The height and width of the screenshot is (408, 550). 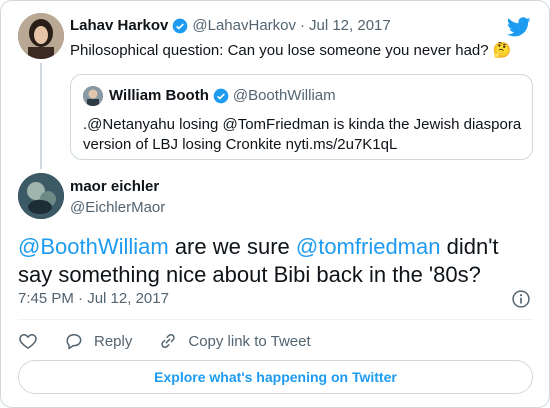 What do you see at coordinates (119, 25) in the screenshot?
I see `parent-author-name: Lahav Harkov` at bounding box center [119, 25].